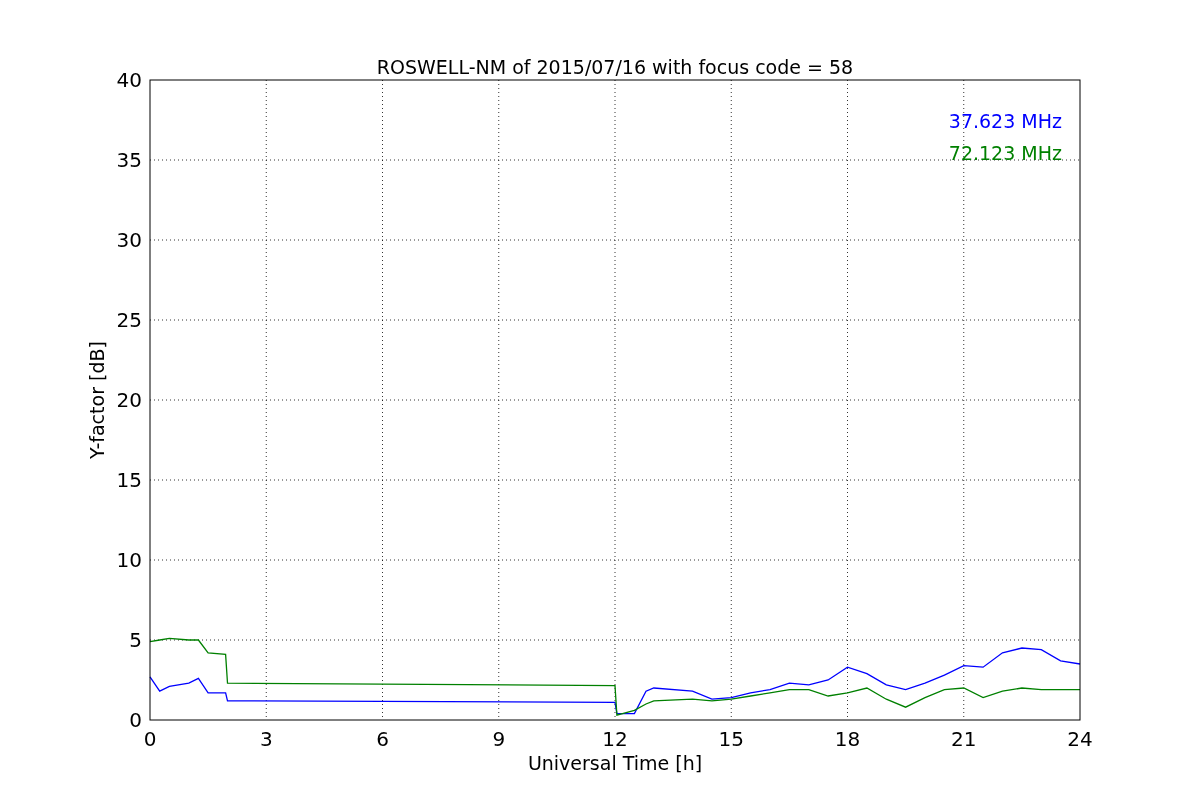 This screenshot has height=800, width=1200. I want to click on x-tick-label: 12, so click(615, 739).